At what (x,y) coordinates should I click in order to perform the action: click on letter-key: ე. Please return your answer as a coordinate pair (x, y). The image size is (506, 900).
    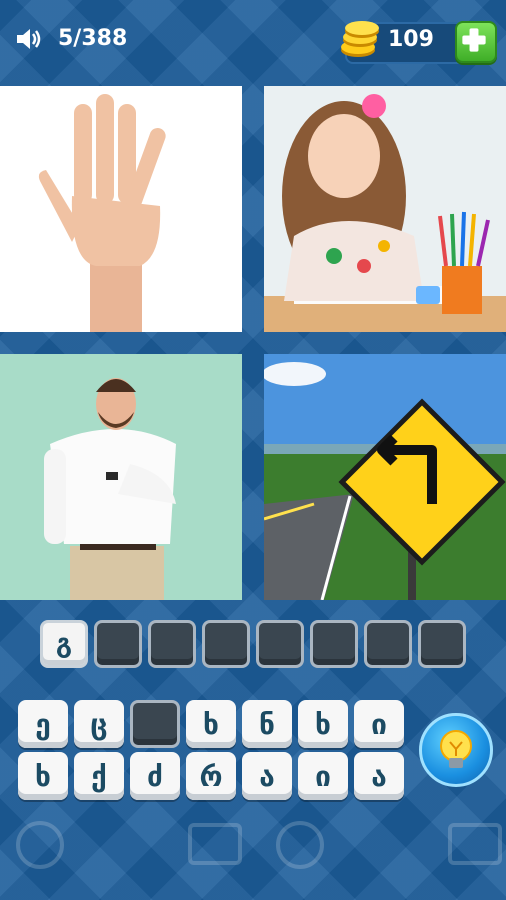
    Looking at the image, I should click on (43, 724).